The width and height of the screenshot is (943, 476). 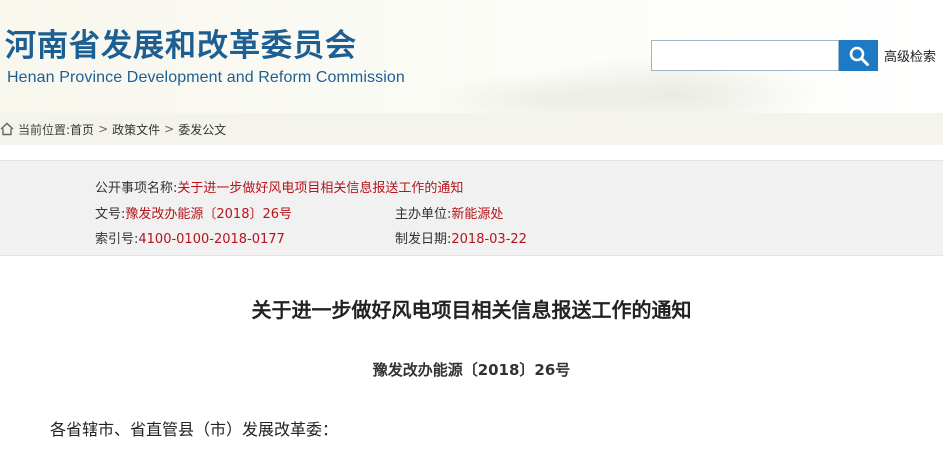 I want to click on search-icon, so click(x=859, y=56).